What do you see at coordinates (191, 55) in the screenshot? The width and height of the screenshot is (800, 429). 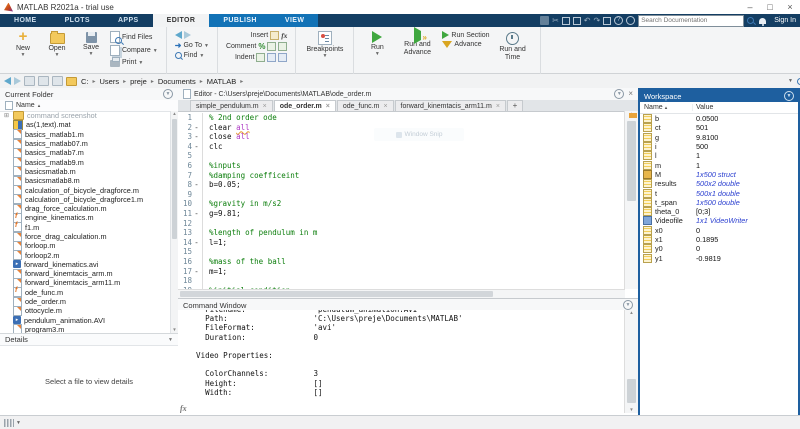 I see `find-button: Find ▼` at bounding box center [191, 55].